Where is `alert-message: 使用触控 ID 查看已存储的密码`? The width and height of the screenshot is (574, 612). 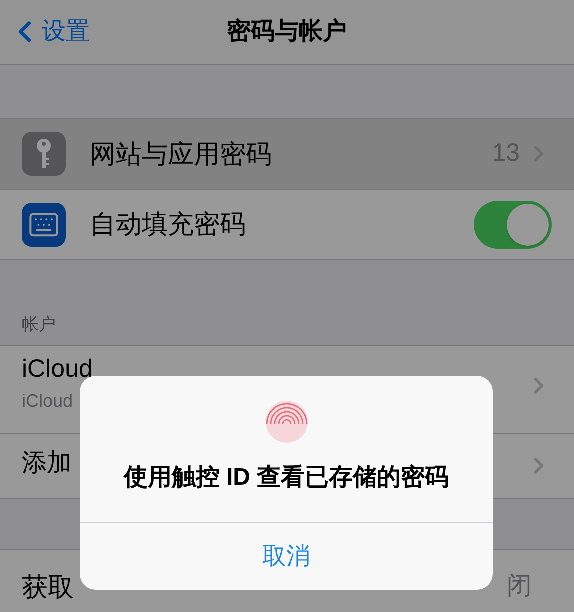
alert-message: 使用触控 ID 查看已存储的密码 is located at coordinates (287, 478).